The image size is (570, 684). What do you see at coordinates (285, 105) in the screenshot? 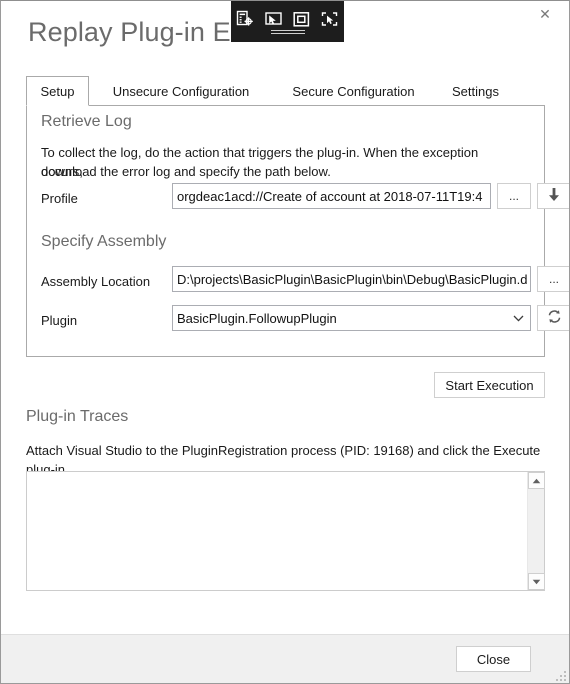
I see `tabstrip-underline` at bounding box center [285, 105].